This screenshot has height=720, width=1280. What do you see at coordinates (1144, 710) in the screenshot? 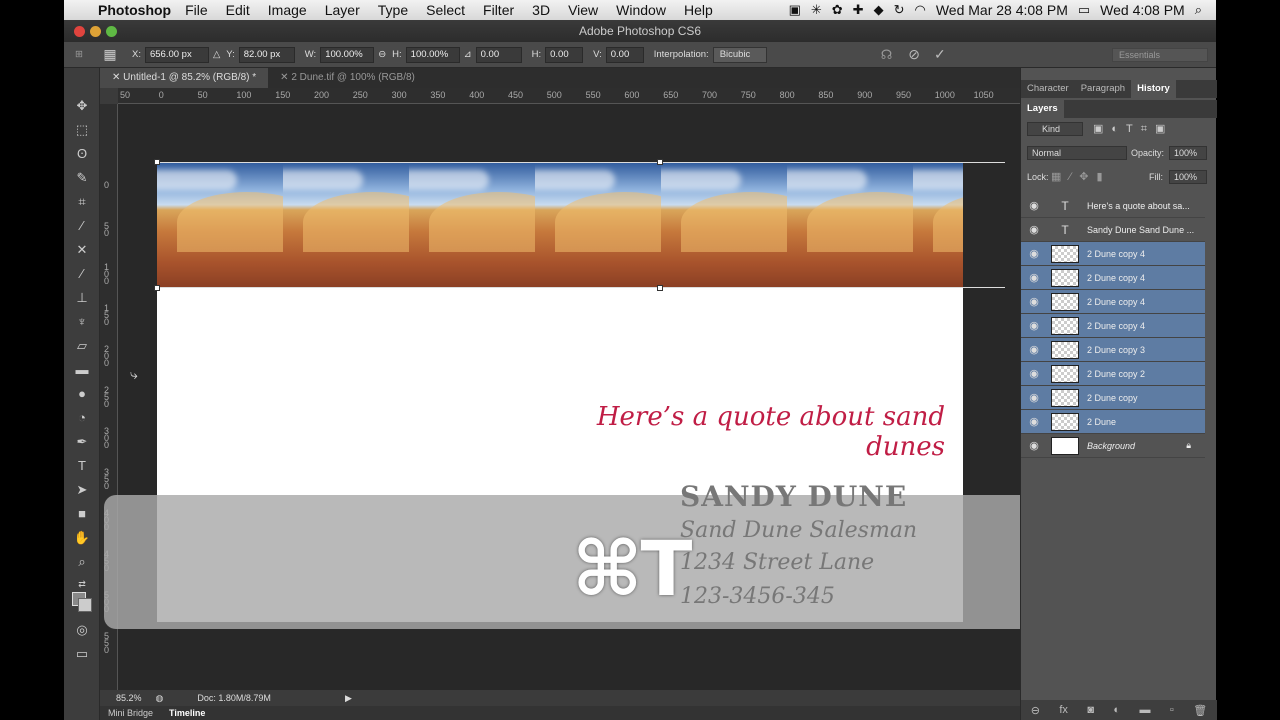
I see `new-group-icon: ▬` at bounding box center [1144, 710].